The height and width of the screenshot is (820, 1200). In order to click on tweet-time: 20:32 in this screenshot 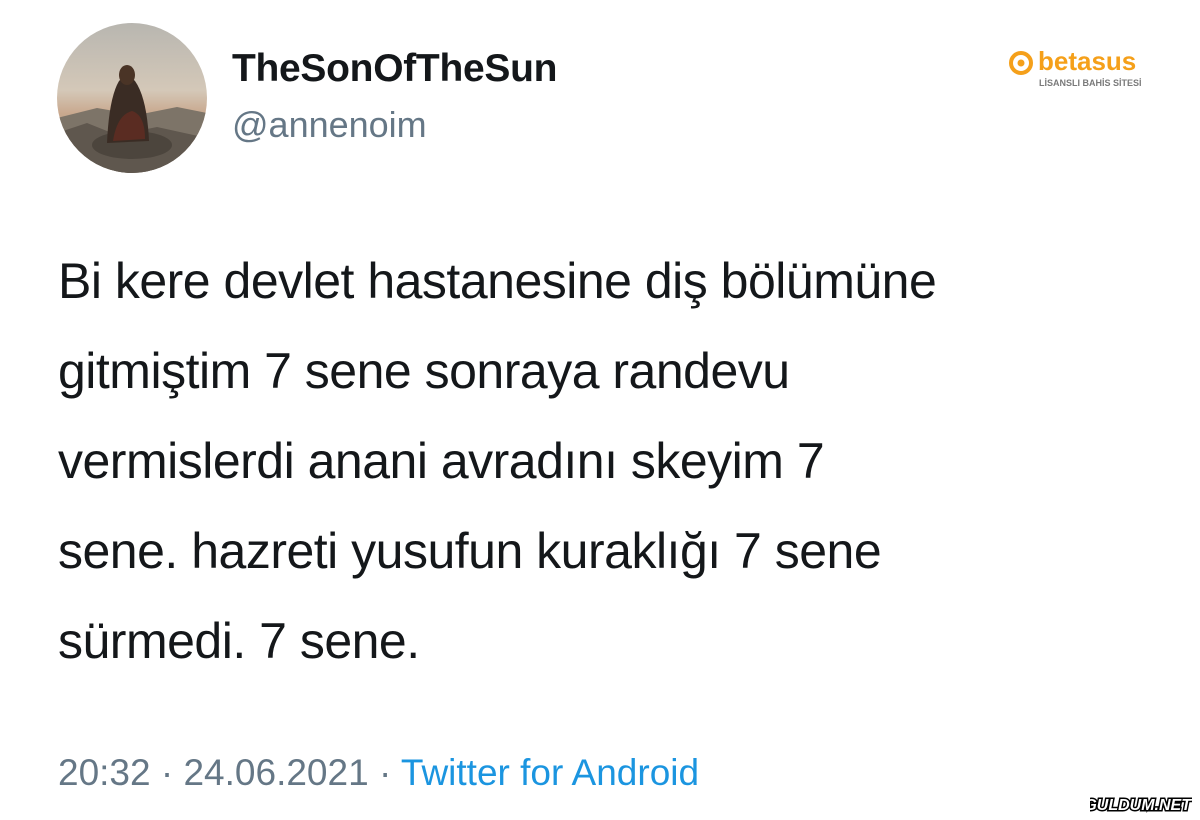, I will do `click(104, 772)`.